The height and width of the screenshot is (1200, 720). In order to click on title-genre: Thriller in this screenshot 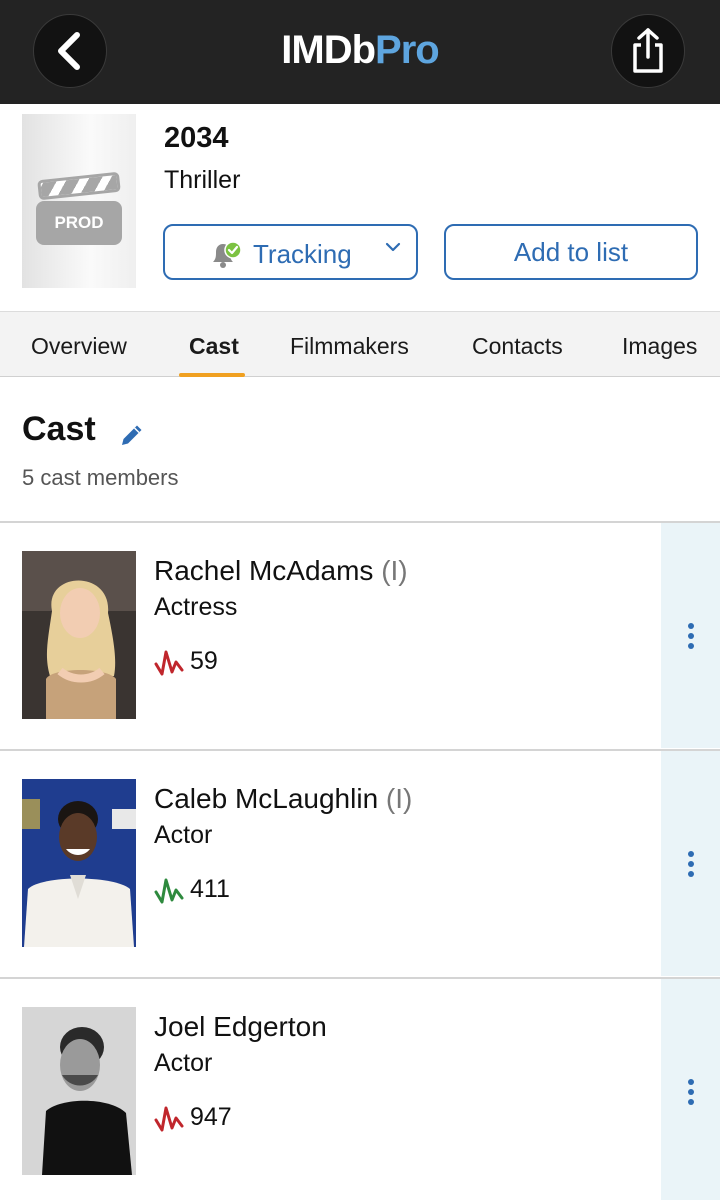, I will do `click(202, 180)`.